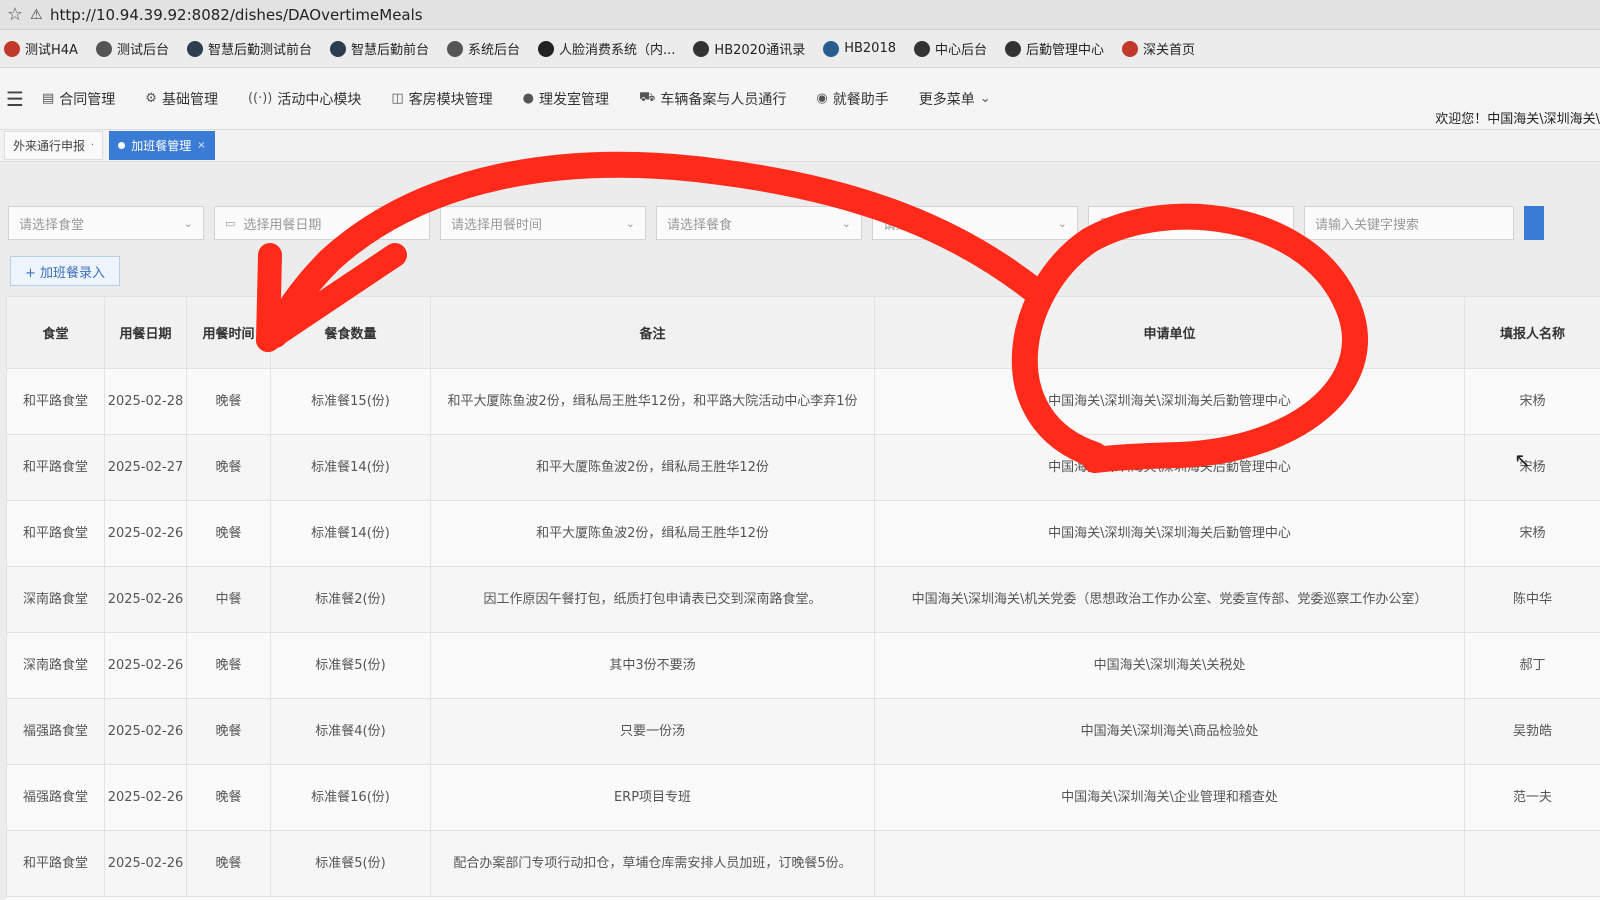 This screenshot has height=900, width=1600. What do you see at coordinates (483, 48) in the screenshot?
I see `bookmark-item: 系统后台` at bounding box center [483, 48].